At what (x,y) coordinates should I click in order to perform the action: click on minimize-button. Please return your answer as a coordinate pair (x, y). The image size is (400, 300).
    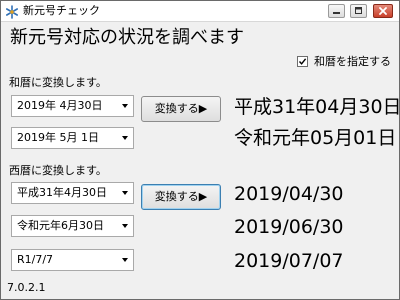
    Looking at the image, I should click on (336, 11).